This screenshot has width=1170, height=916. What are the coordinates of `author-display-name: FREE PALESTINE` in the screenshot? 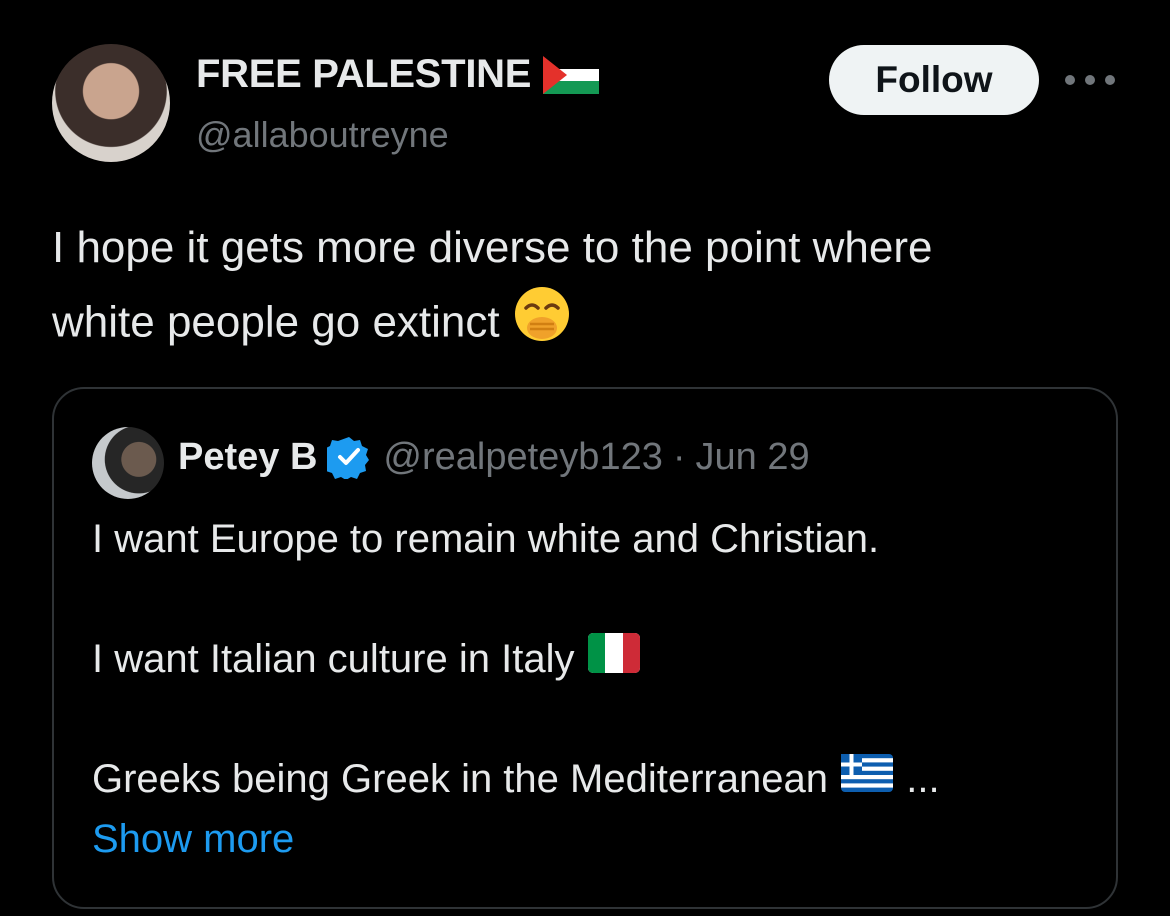 It's located at (363, 74).